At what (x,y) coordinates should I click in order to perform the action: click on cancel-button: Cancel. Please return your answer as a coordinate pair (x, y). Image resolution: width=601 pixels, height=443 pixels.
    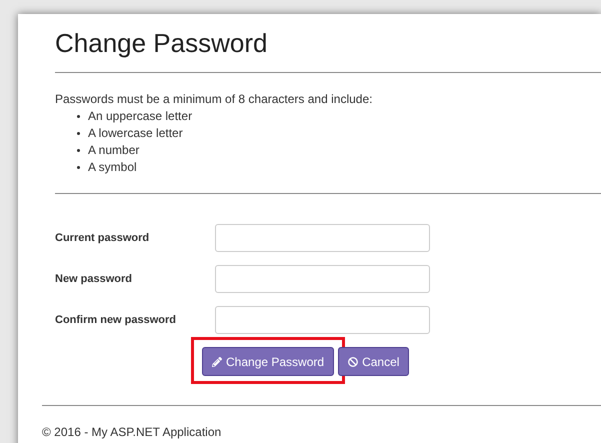
    Looking at the image, I should click on (374, 361).